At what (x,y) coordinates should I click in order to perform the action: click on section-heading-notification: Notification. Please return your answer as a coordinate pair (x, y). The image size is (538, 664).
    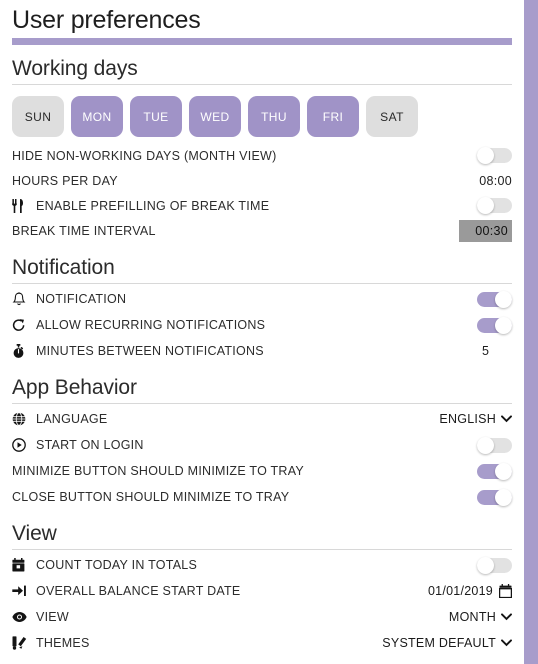
    Looking at the image, I should click on (63, 267).